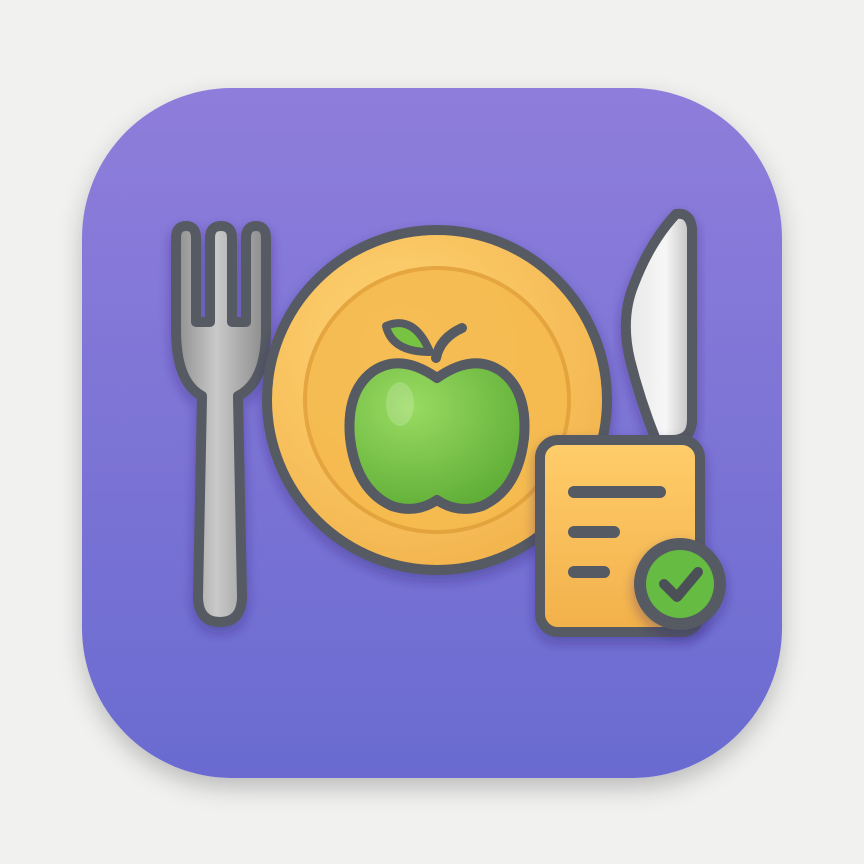 This screenshot has width=864, height=864. What do you see at coordinates (680, 584) in the screenshot?
I see `checkmark-icon` at bounding box center [680, 584].